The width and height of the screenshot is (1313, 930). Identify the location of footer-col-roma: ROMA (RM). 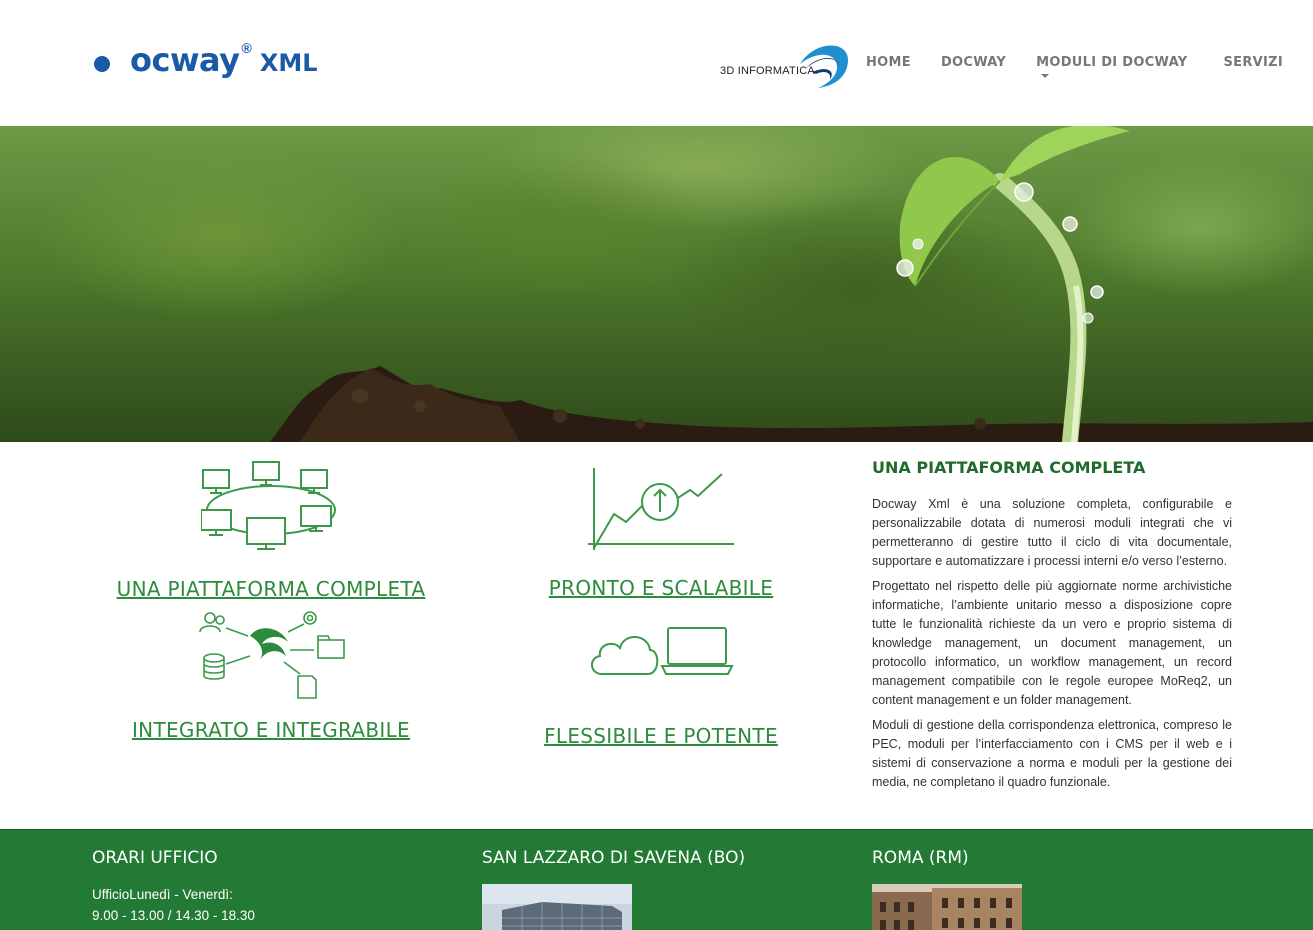
(947, 889).